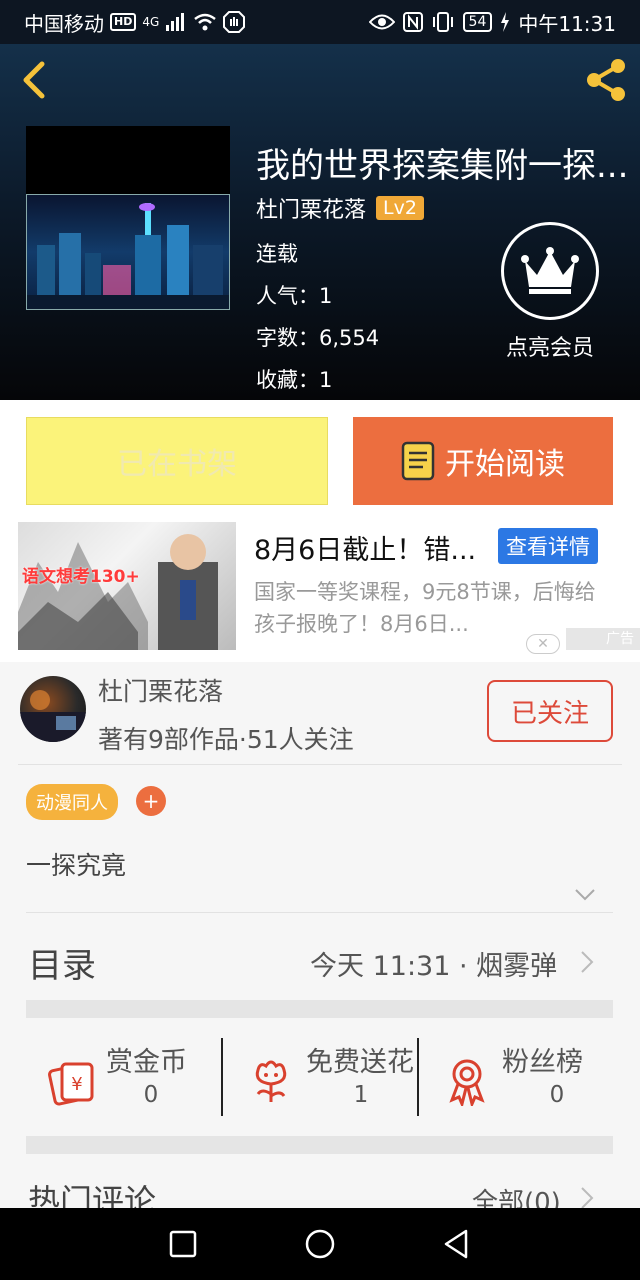 Image resolution: width=640 pixels, height=1280 pixels. Describe the element at coordinates (361, 1095) in the screenshot. I see `send-flower-value: 1` at that location.